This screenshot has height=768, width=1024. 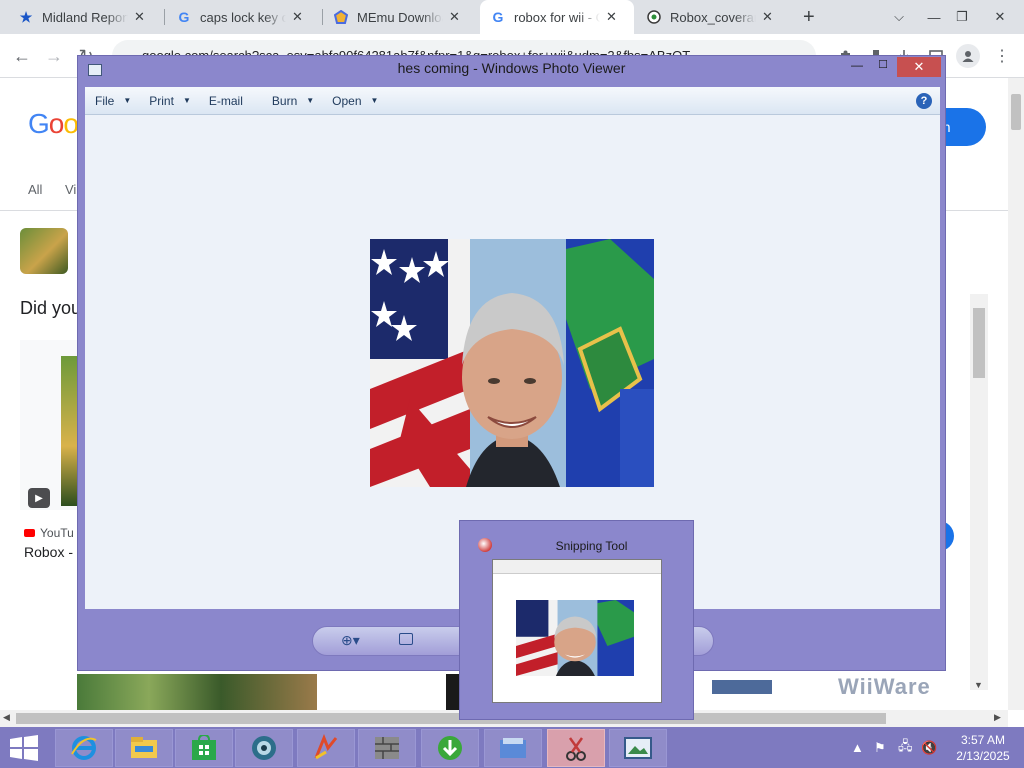 What do you see at coordinates (144, 748) in the screenshot?
I see `file-explorer-icon` at bounding box center [144, 748].